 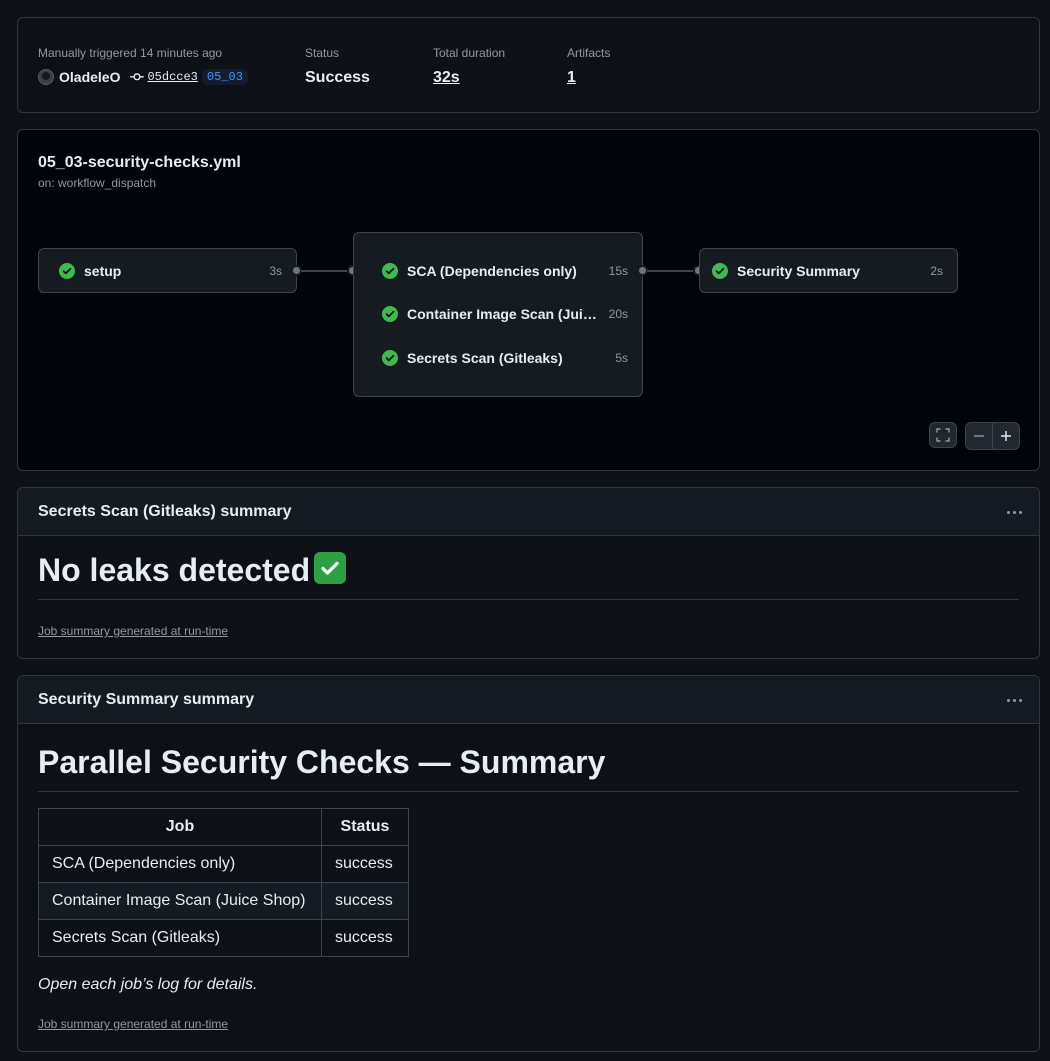 I want to click on job-duration: 2s, so click(x=936, y=271).